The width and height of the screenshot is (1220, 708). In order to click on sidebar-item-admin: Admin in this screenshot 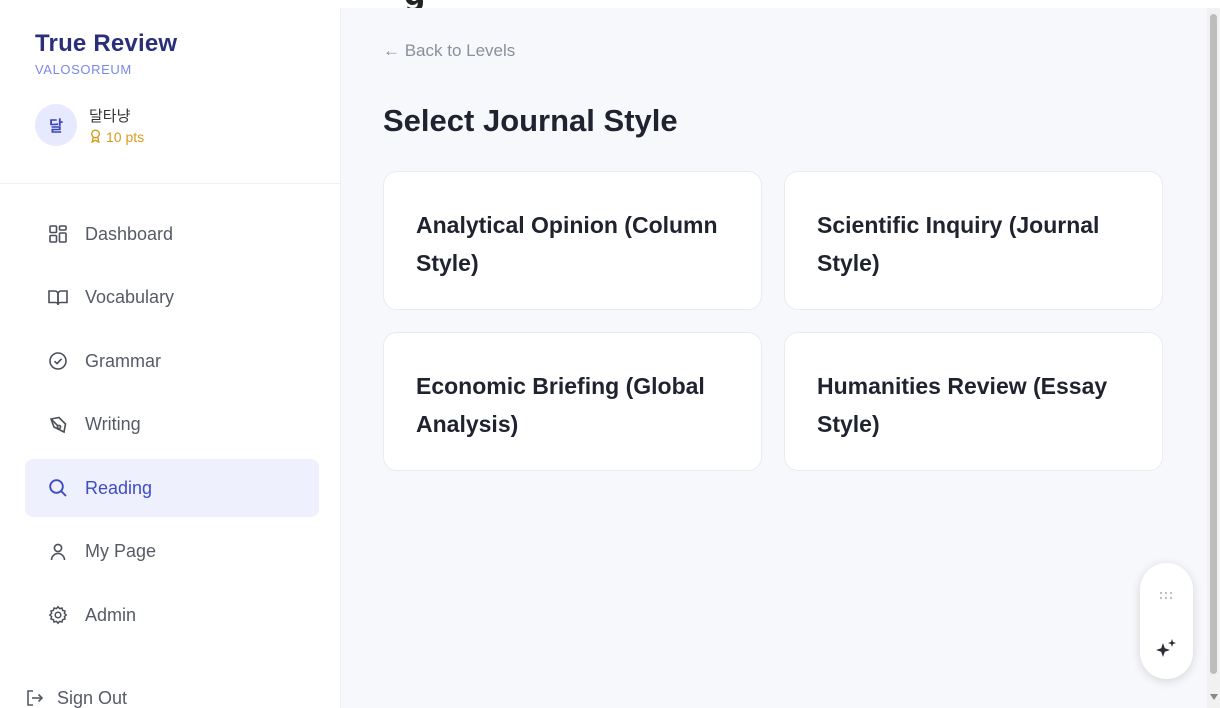, I will do `click(172, 615)`.